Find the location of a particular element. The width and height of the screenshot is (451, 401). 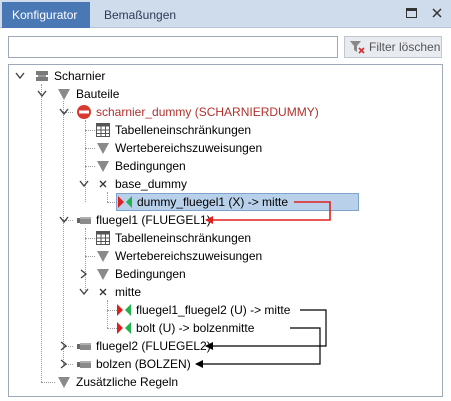

red-arrow is located at coordinates (268, 212).